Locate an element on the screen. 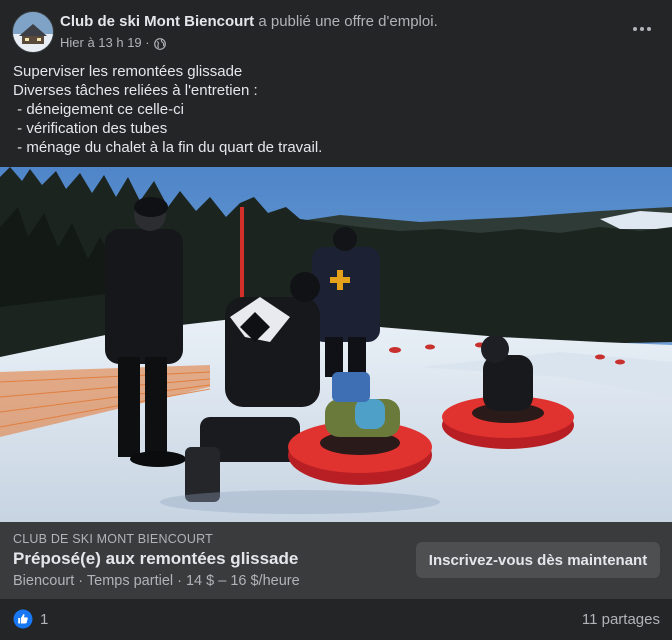 The height and width of the screenshot is (640, 672). body-line: Superviser les remontées glissade is located at coordinates (128, 71).